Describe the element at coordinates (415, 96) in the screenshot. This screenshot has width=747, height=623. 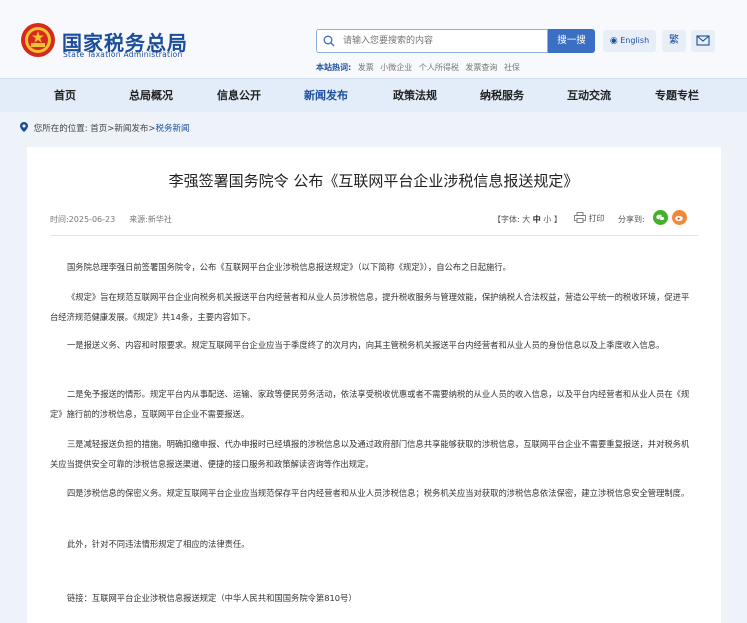
I see `nav-policies: 政策法规` at that location.